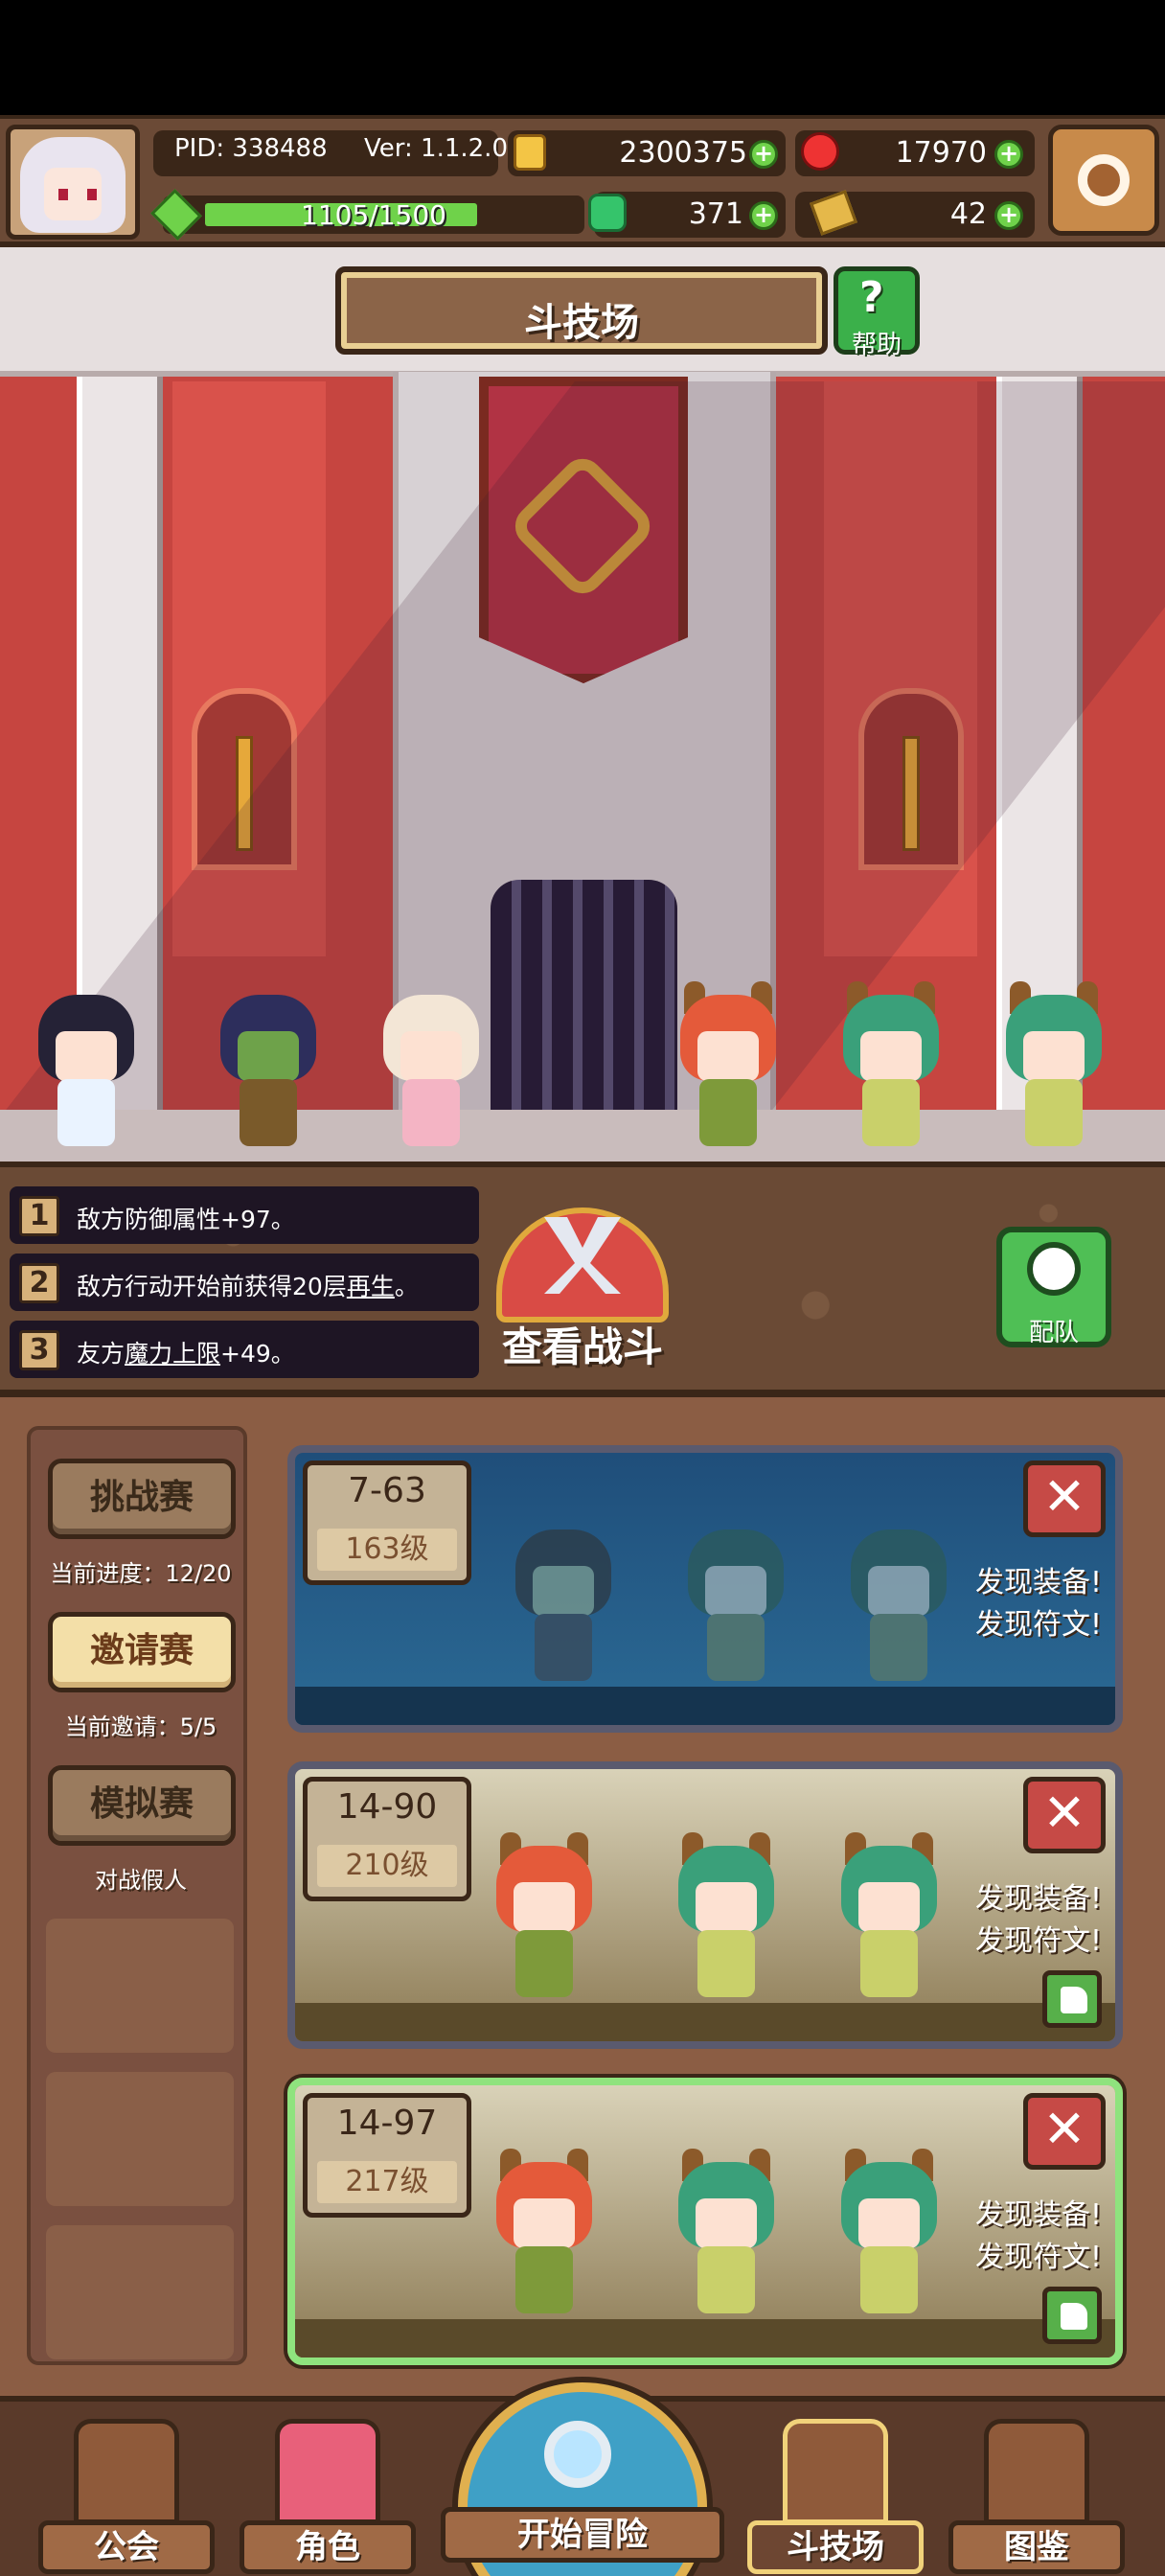 This screenshot has height=2576, width=1165. Describe the element at coordinates (387, 2156) in the screenshot. I see `stage-badge: 14-97 217级` at that location.